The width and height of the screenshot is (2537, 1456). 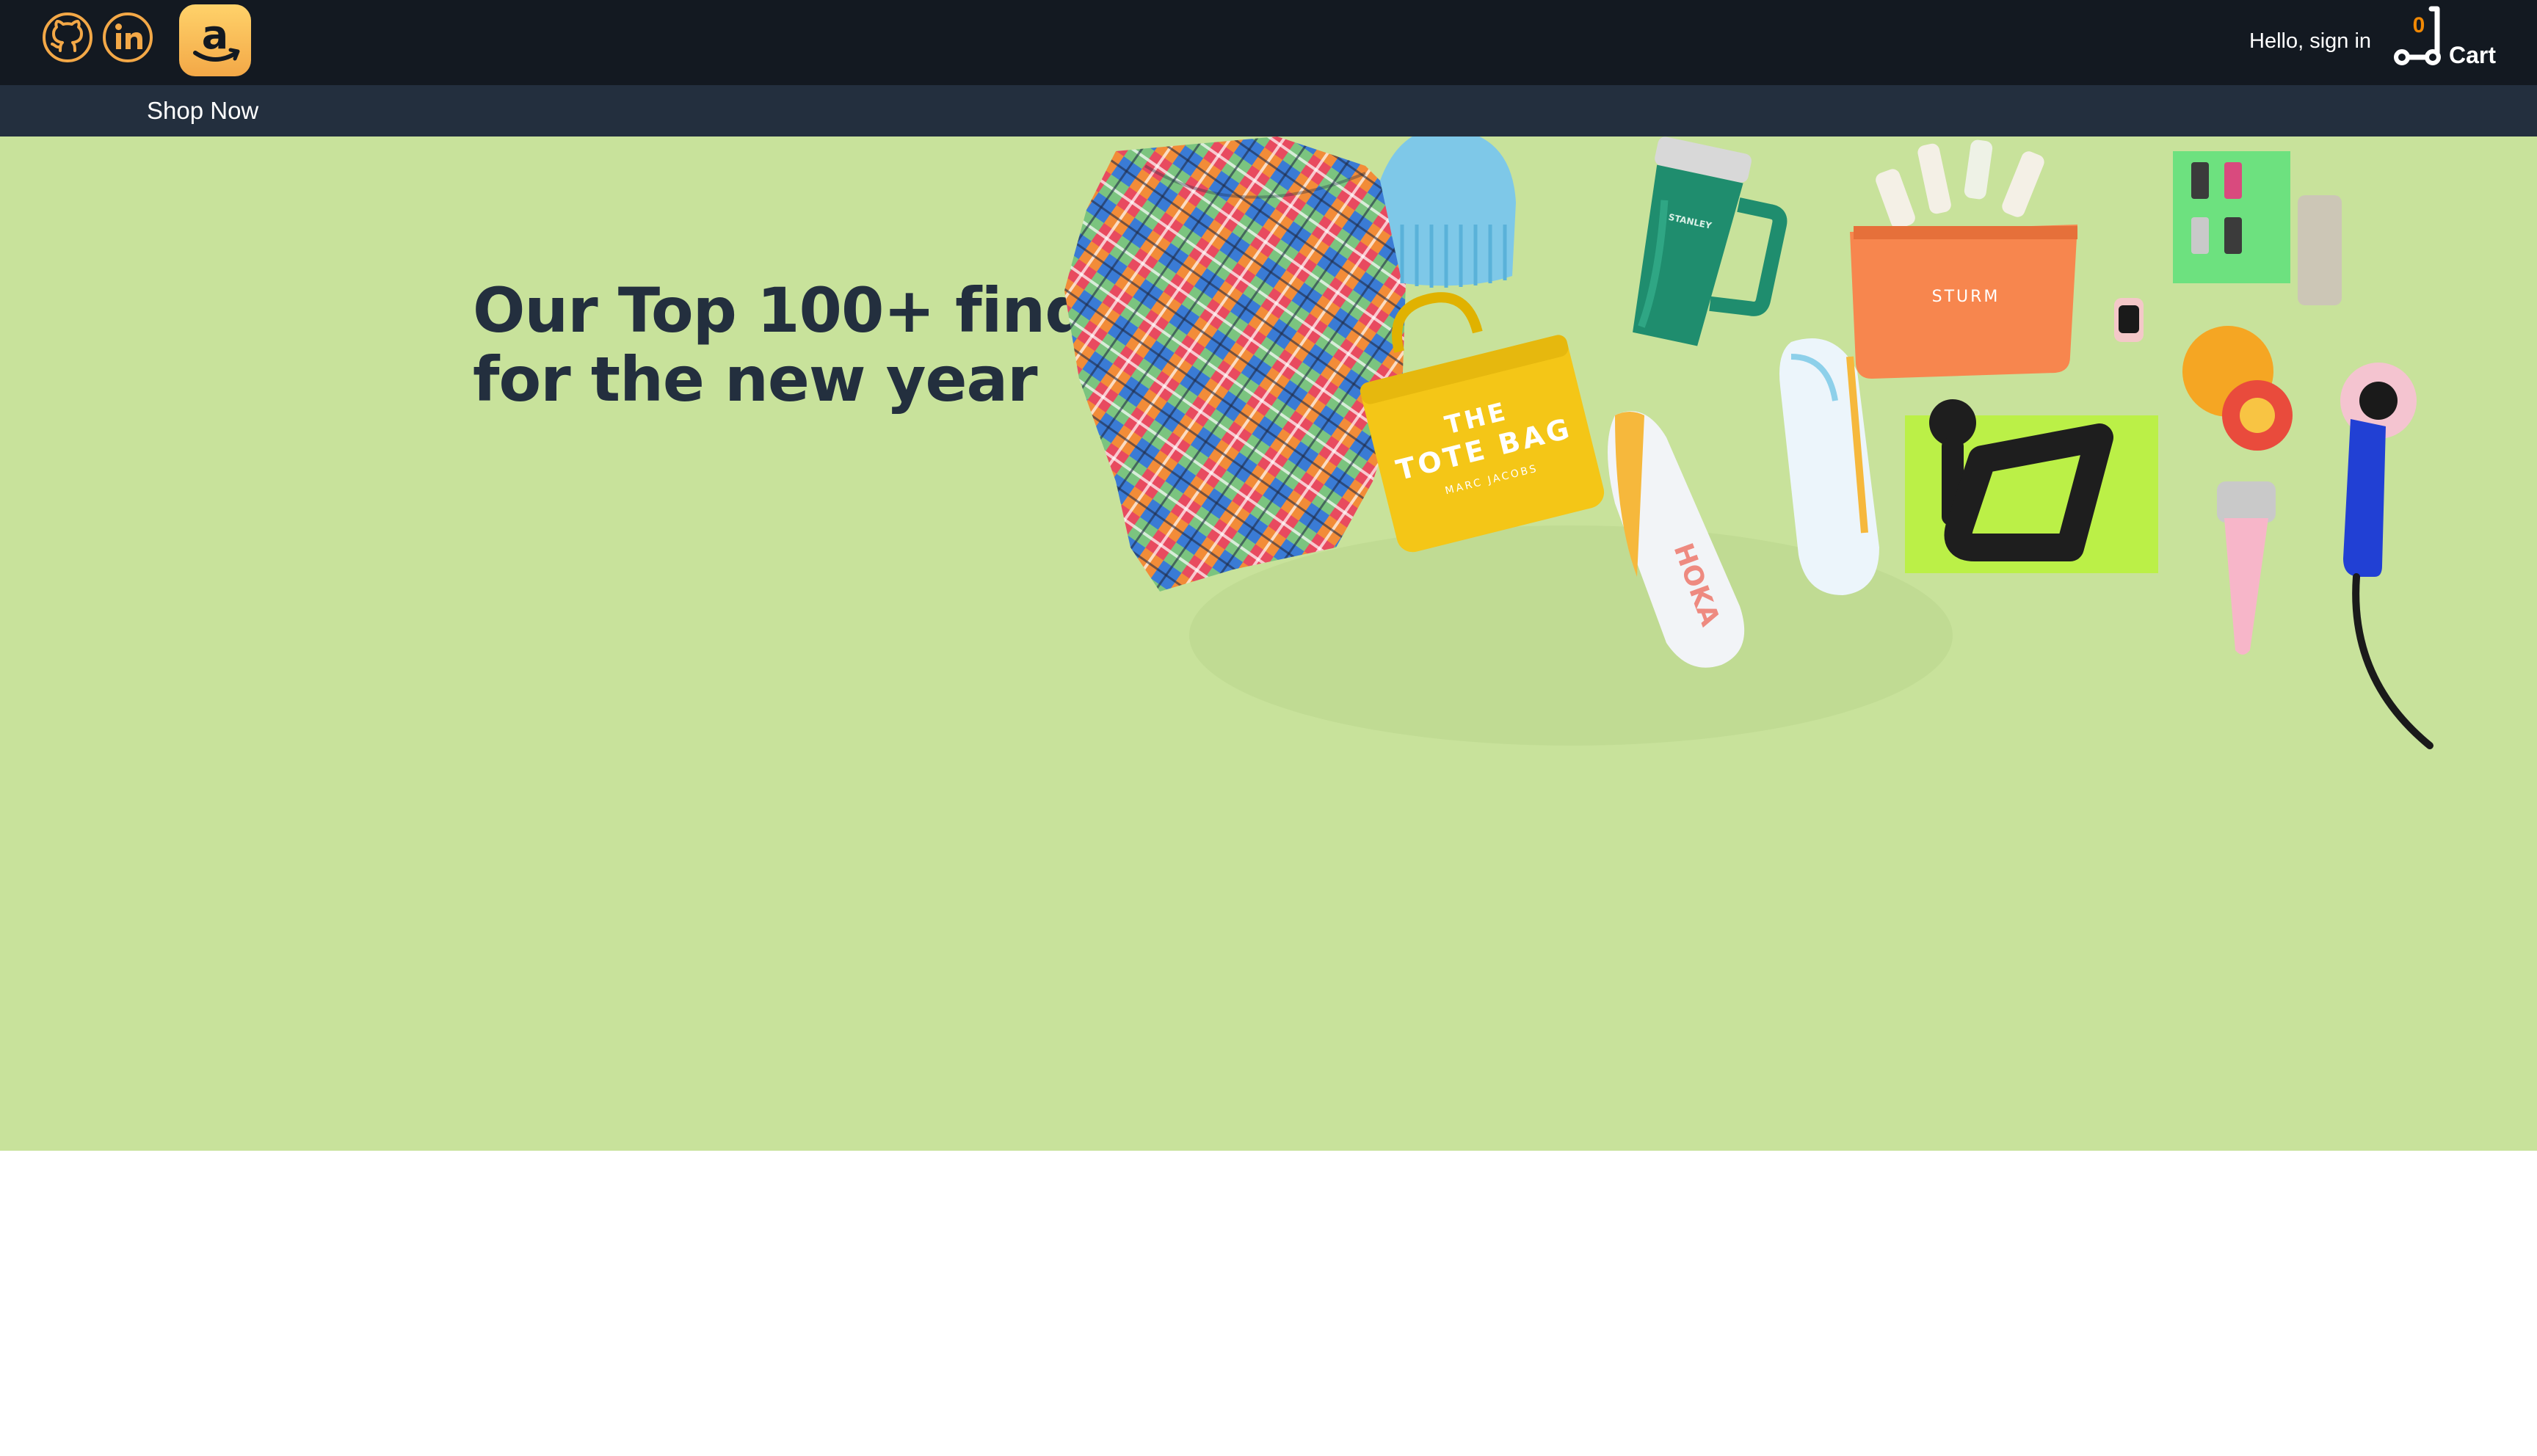 I want to click on smartwatch-image, so click(x=2129, y=320).